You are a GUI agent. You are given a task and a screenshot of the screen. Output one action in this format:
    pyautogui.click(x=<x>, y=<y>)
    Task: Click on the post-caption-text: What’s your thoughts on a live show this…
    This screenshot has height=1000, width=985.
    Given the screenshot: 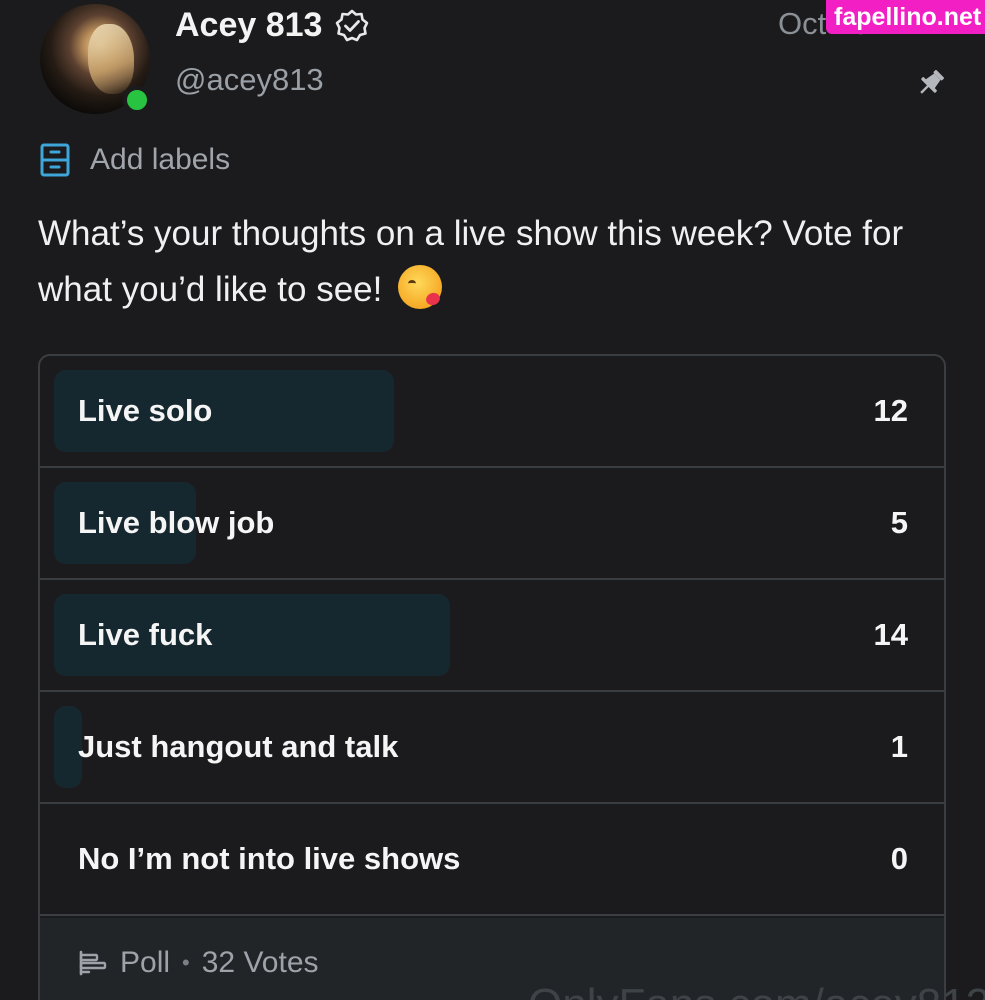 What is the action you would take?
    pyautogui.click(x=471, y=261)
    